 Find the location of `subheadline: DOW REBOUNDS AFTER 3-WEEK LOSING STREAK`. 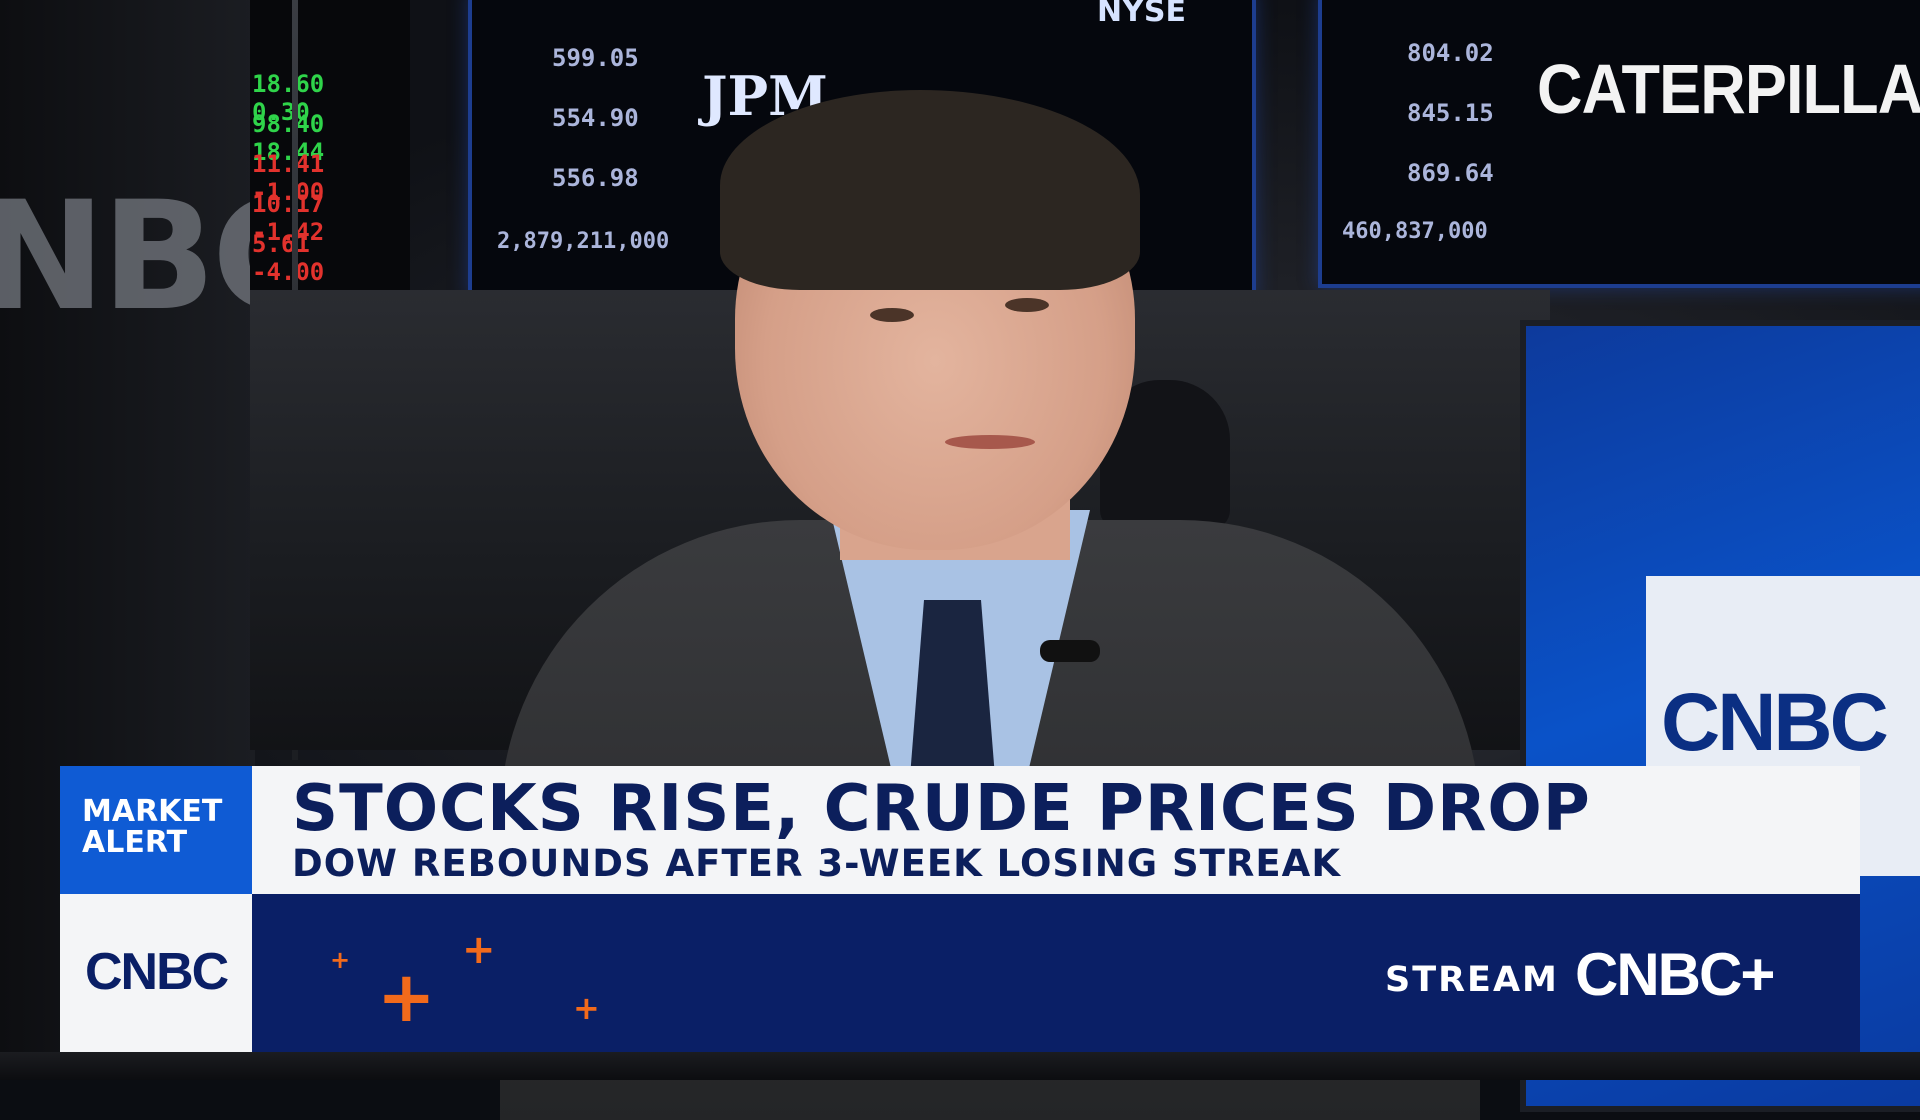

subheadline: DOW REBOUNDS AFTER 3-WEEK LOSING STREAK is located at coordinates (816, 863).